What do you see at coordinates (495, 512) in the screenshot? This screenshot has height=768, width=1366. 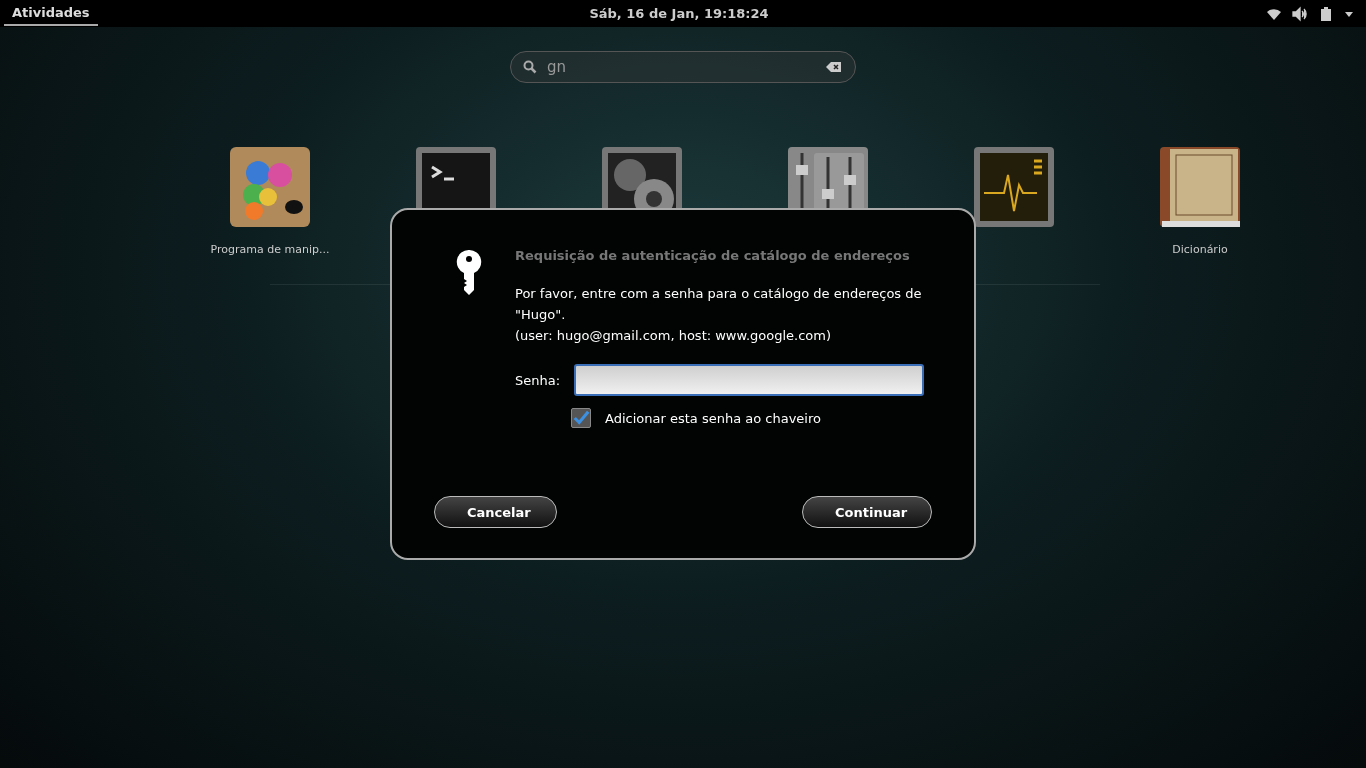 I see `dialog-button: Cancelar` at bounding box center [495, 512].